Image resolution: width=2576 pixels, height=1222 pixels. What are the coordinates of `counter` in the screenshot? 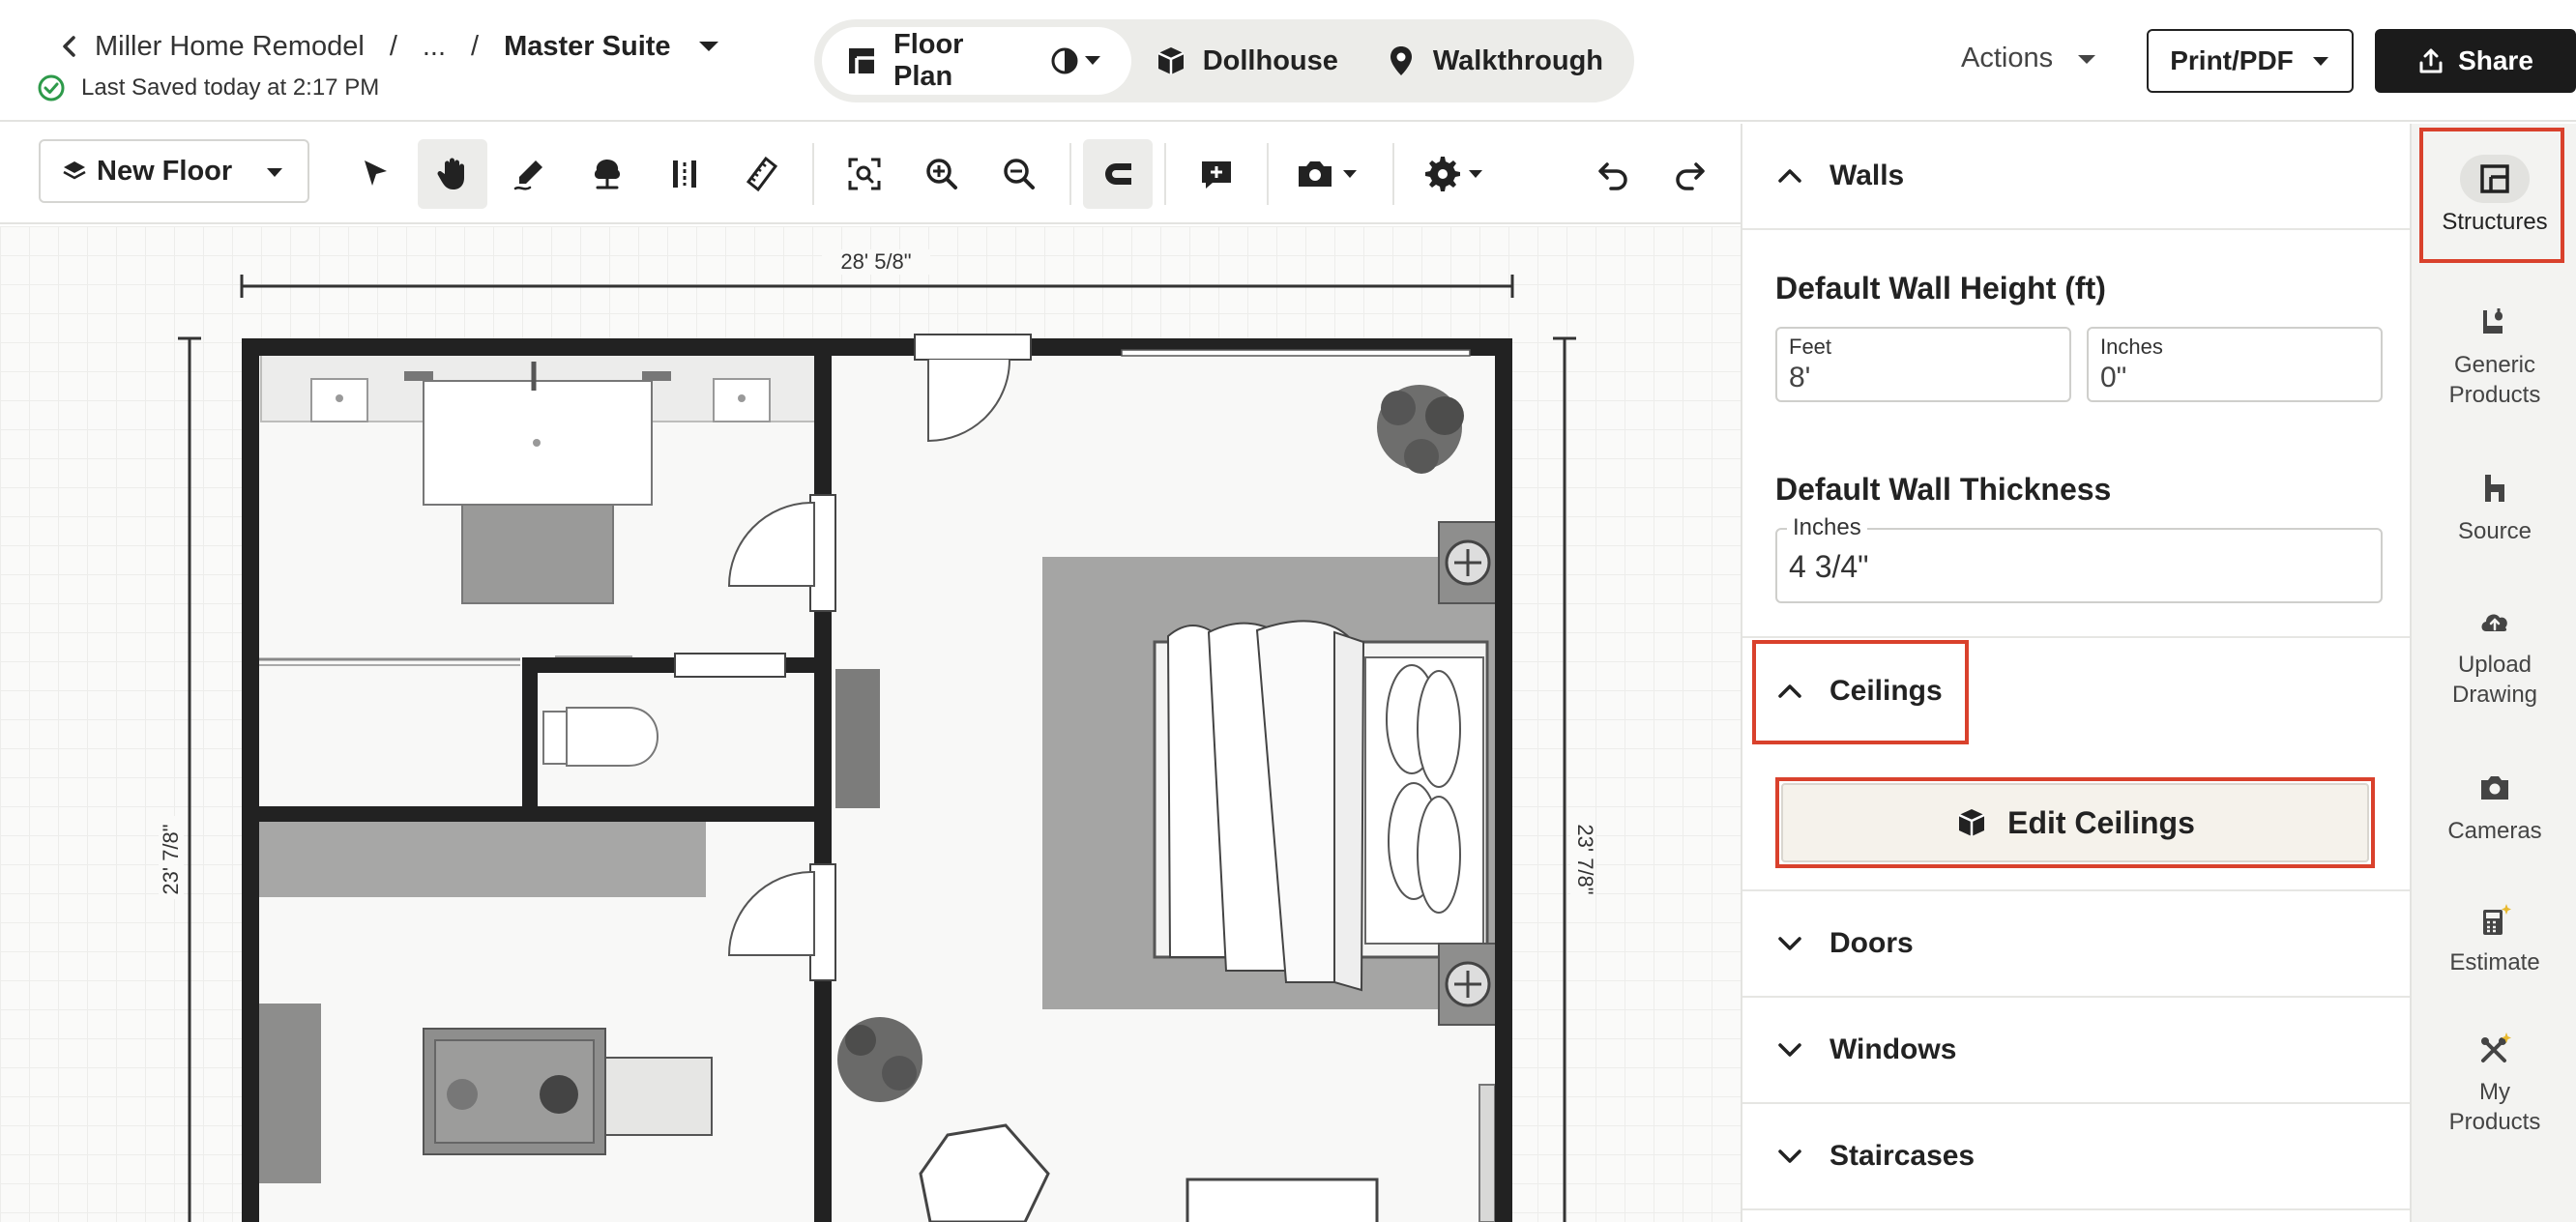 It's located at (482, 860).